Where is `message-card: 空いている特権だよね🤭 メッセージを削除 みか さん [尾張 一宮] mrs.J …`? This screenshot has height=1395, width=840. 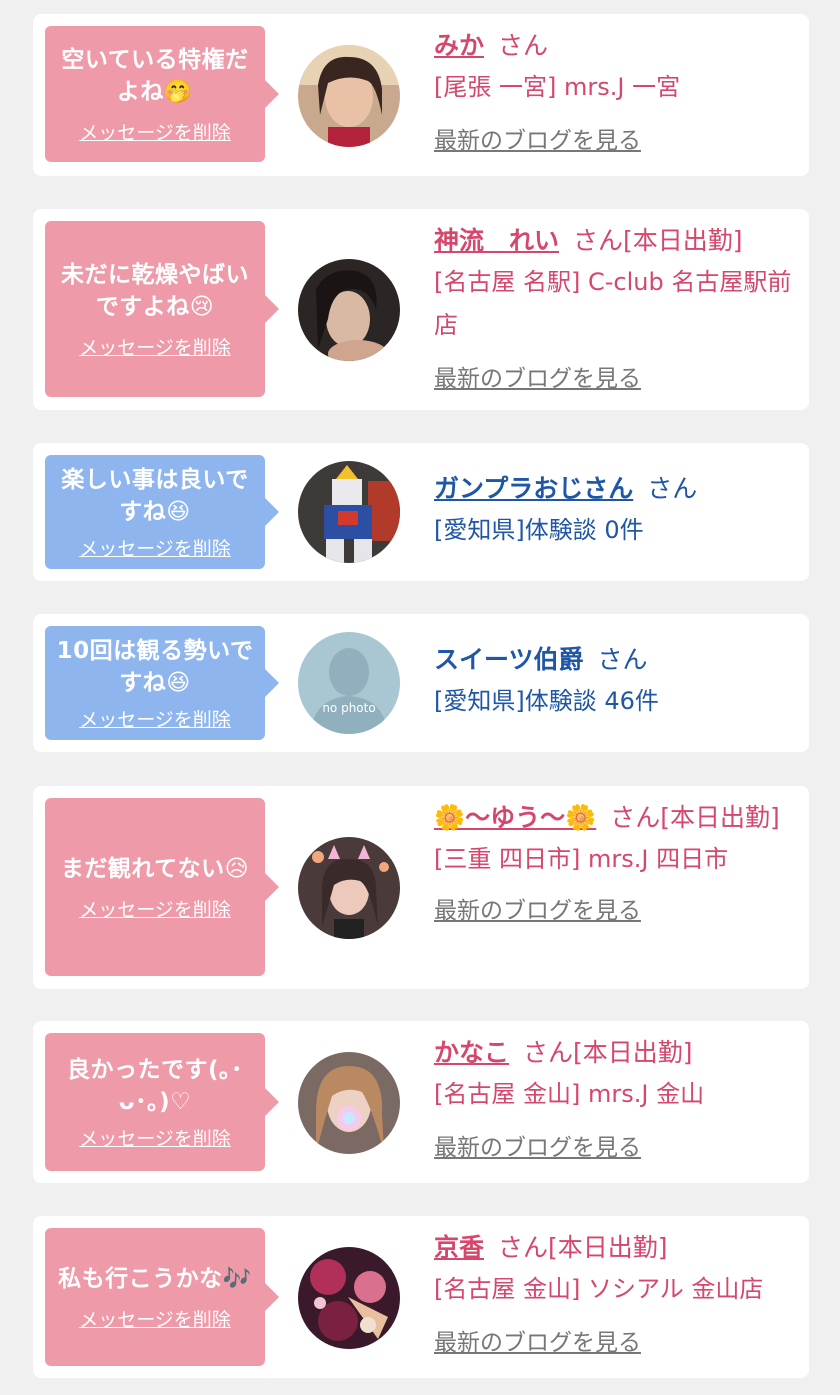 message-card: 空いている特権だよね🤭 メッセージを削除 みか さん [尾張 一宮] mrs.J … is located at coordinates (421, 95).